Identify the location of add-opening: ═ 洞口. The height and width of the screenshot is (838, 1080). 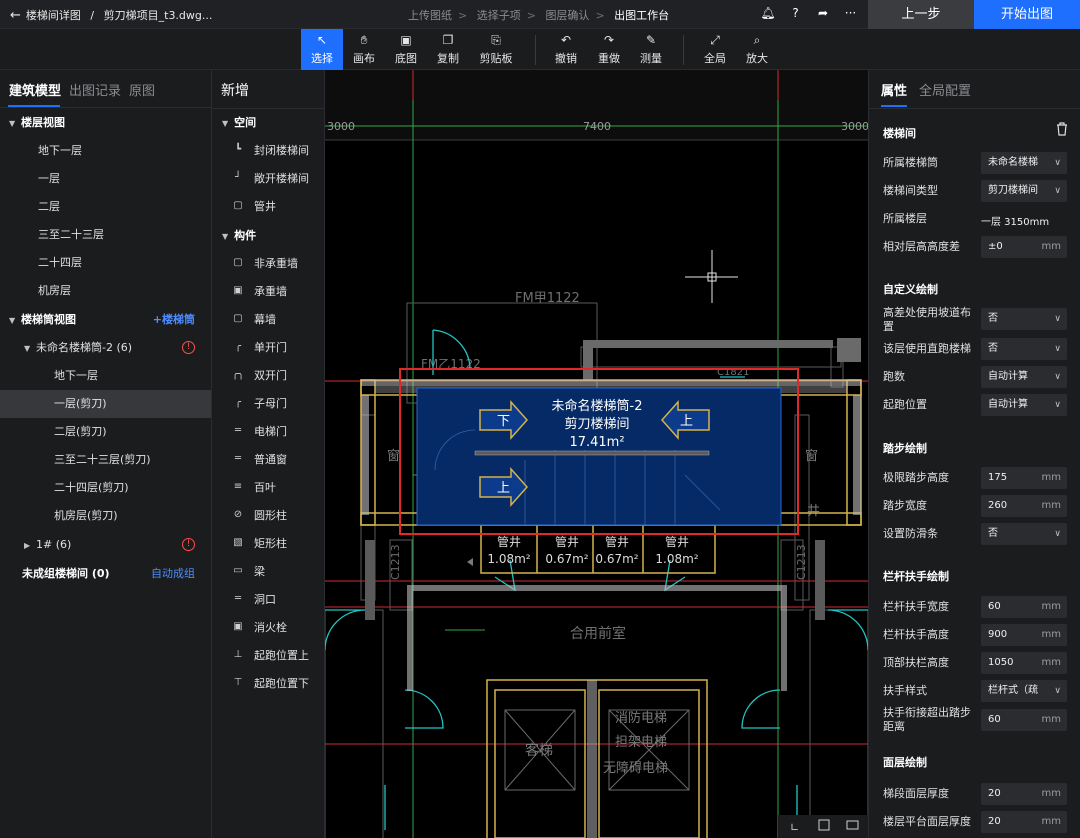
(268, 600).